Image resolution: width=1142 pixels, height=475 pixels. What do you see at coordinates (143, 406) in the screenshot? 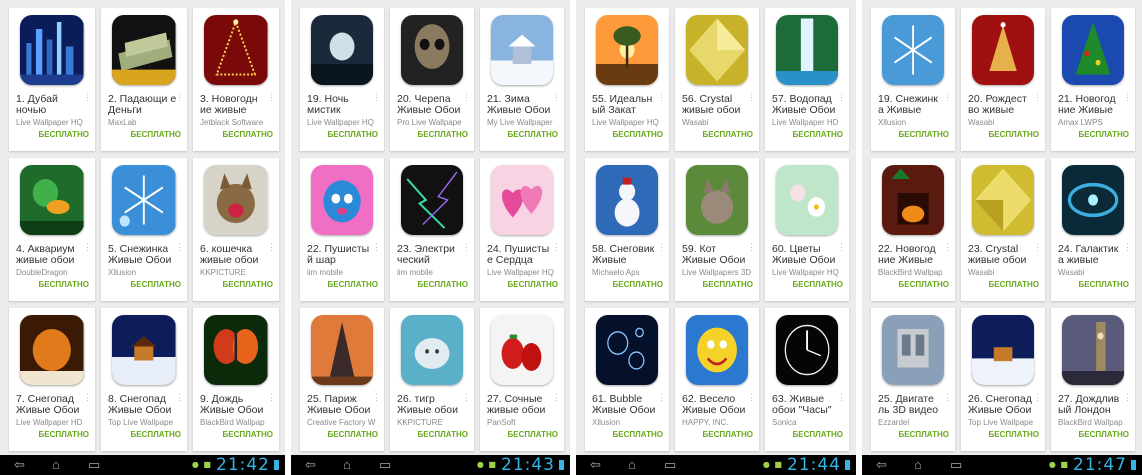
I see `app-title: 8. Снегопад Живые Обои` at bounding box center [143, 406].